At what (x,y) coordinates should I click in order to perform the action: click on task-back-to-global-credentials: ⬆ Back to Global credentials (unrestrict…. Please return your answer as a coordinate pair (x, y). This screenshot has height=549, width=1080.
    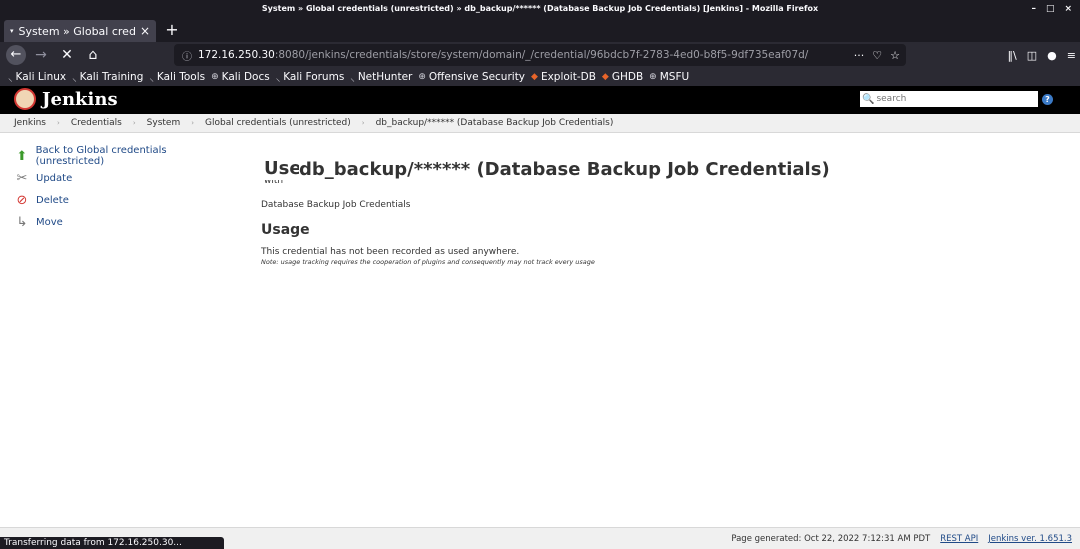
    Looking at the image, I should click on (124, 156).